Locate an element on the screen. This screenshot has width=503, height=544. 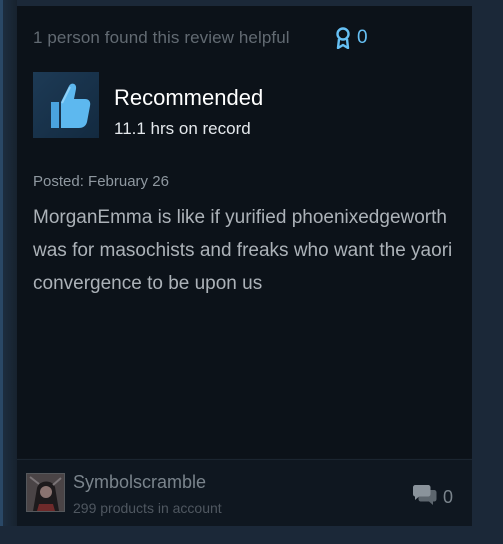
posted-date: Posted: February 26 is located at coordinates (101, 181).